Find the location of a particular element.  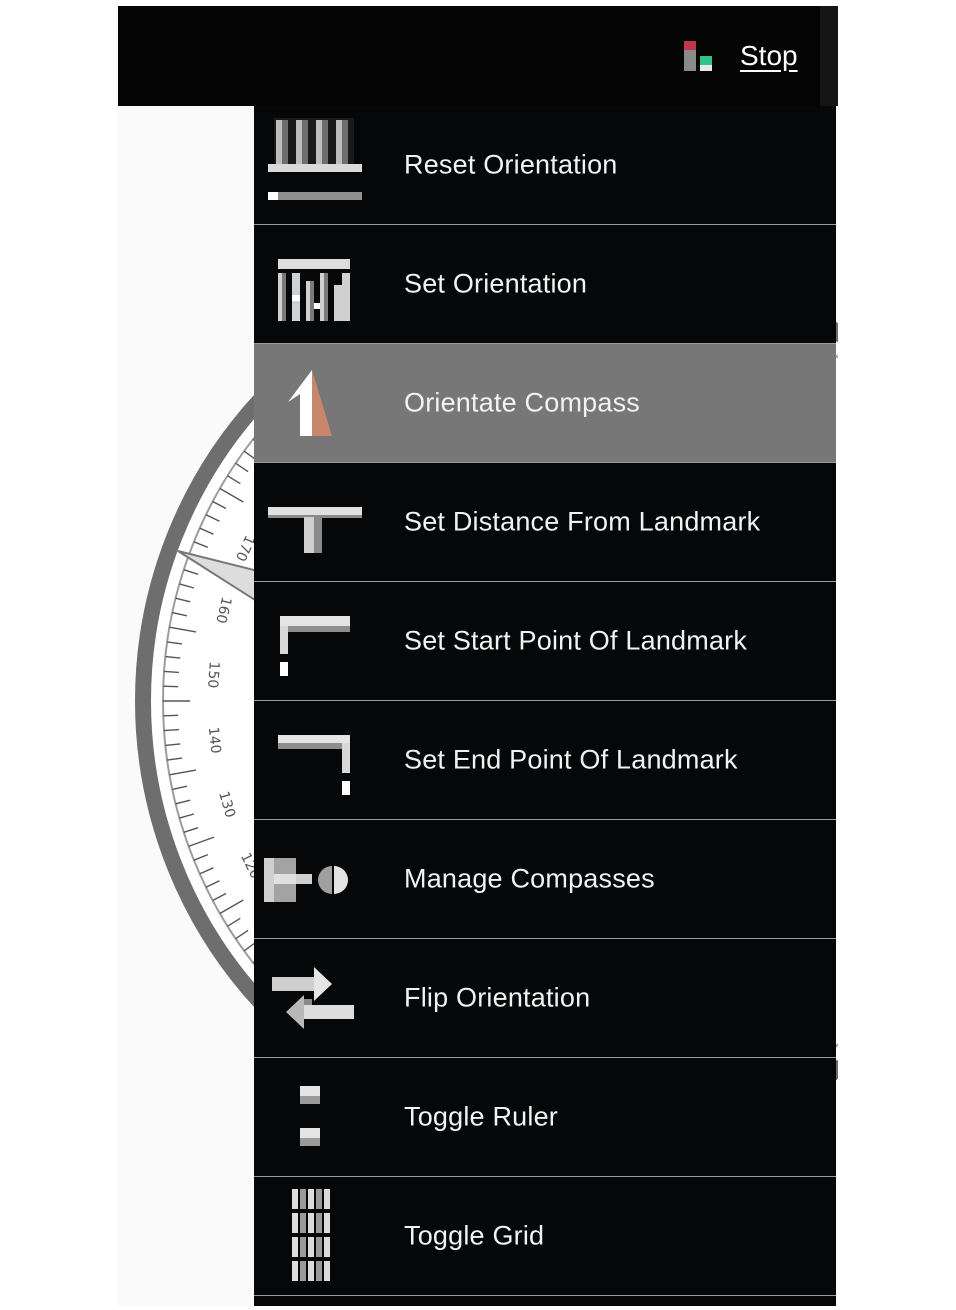

menu-item-orientate-compass: Orientate Compass is located at coordinates (545, 403).